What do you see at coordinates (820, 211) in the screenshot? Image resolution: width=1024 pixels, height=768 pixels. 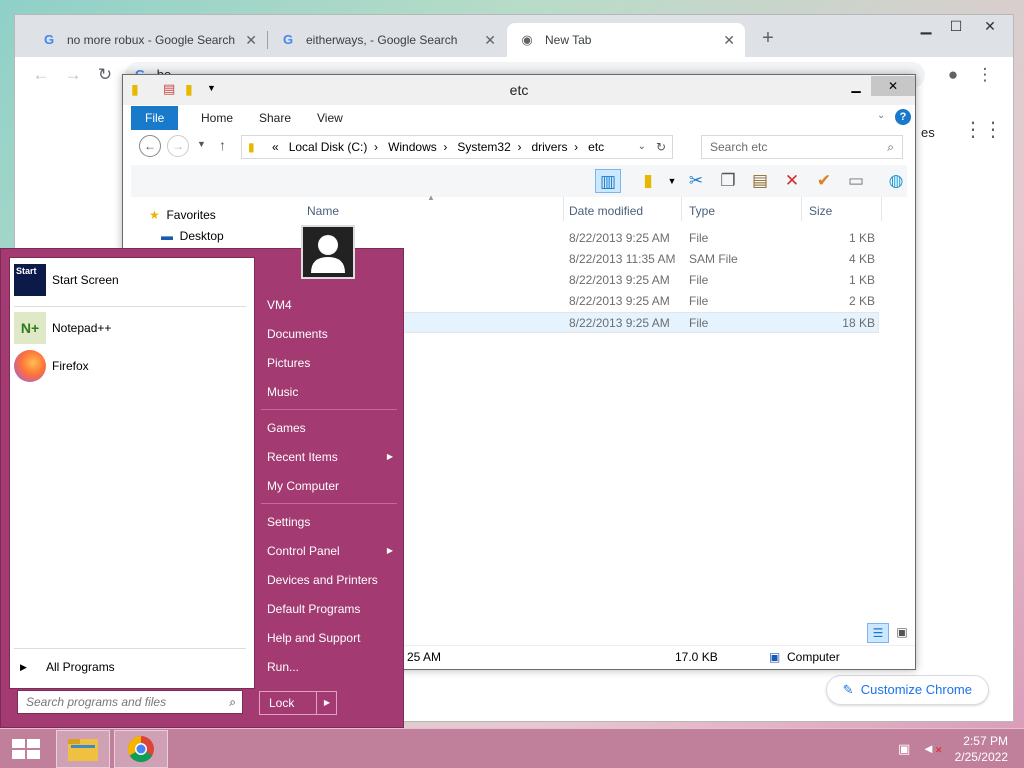 I see `column-size: Size` at bounding box center [820, 211].